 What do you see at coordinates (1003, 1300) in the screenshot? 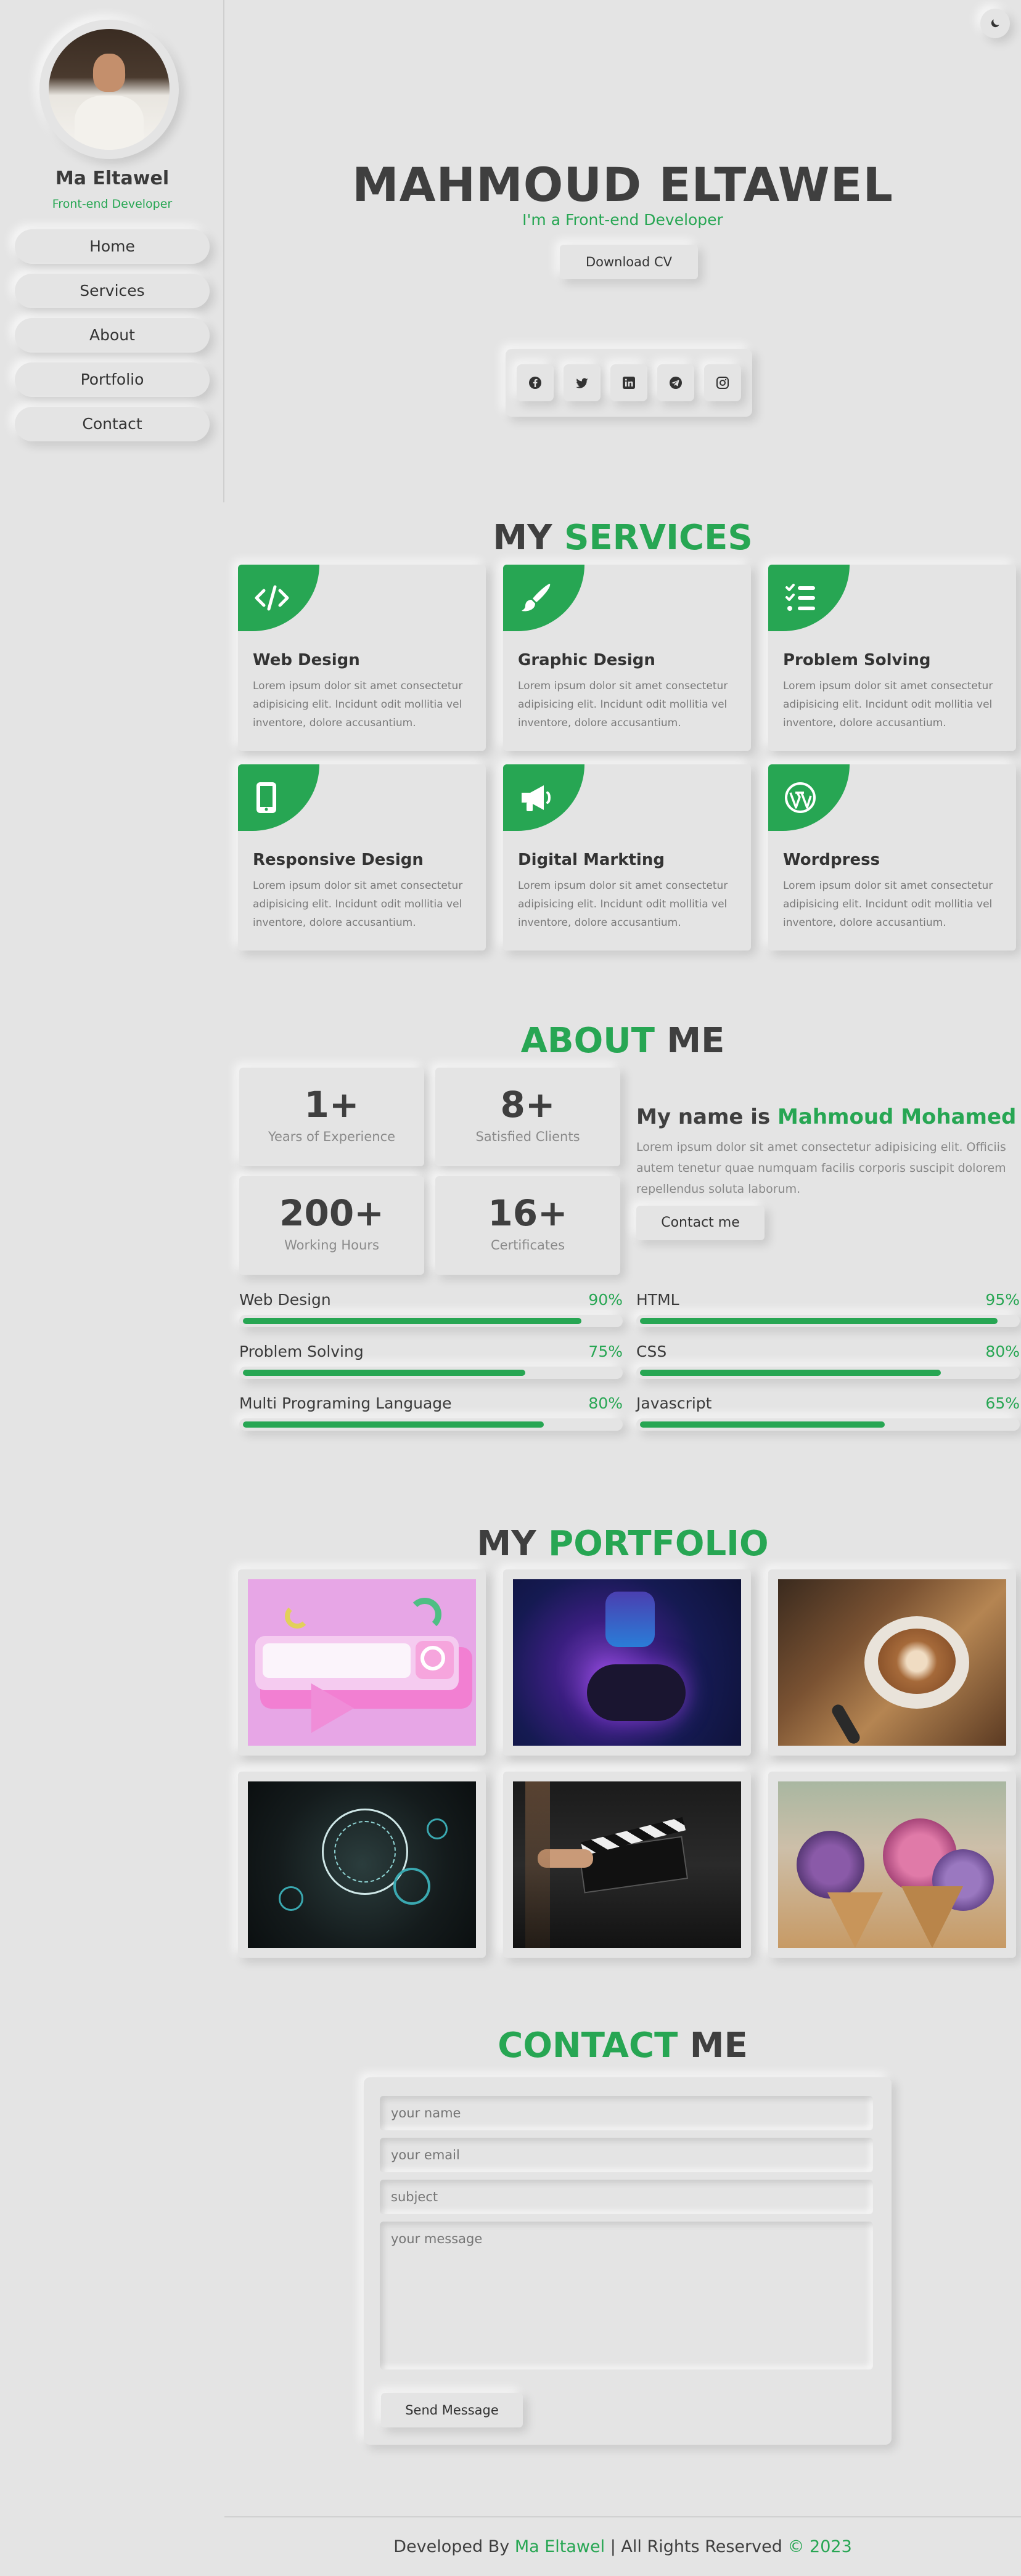
I see `skill-percent: 95%` at bounding box center [1003, 1300].